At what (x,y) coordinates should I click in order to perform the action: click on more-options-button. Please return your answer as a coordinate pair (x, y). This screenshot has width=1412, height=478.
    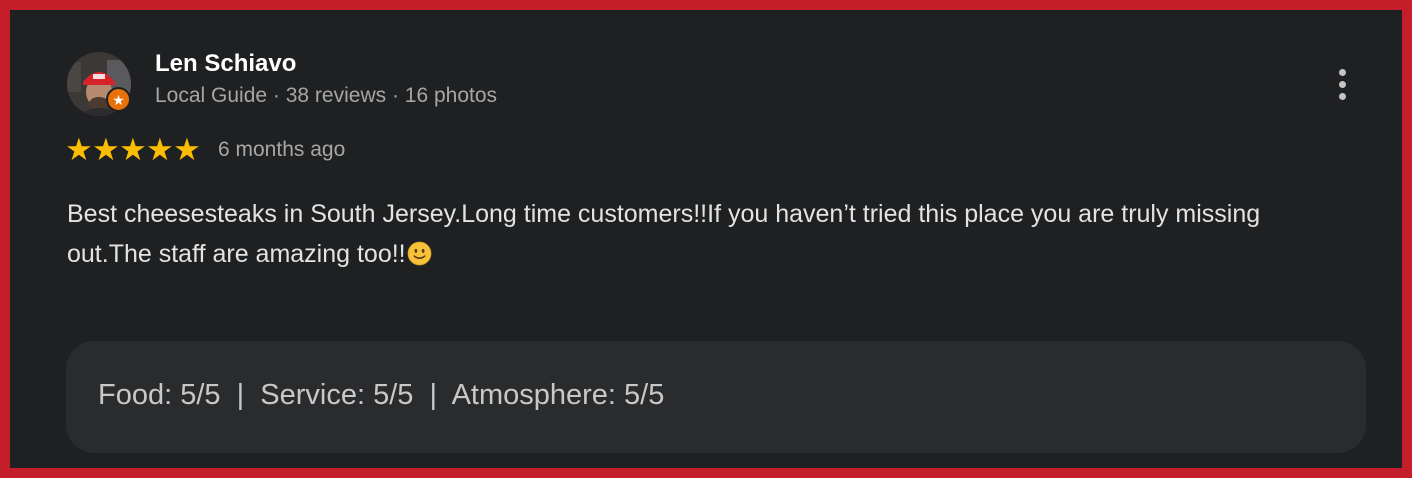
    Looking at the image, I should click on (1342, 84).